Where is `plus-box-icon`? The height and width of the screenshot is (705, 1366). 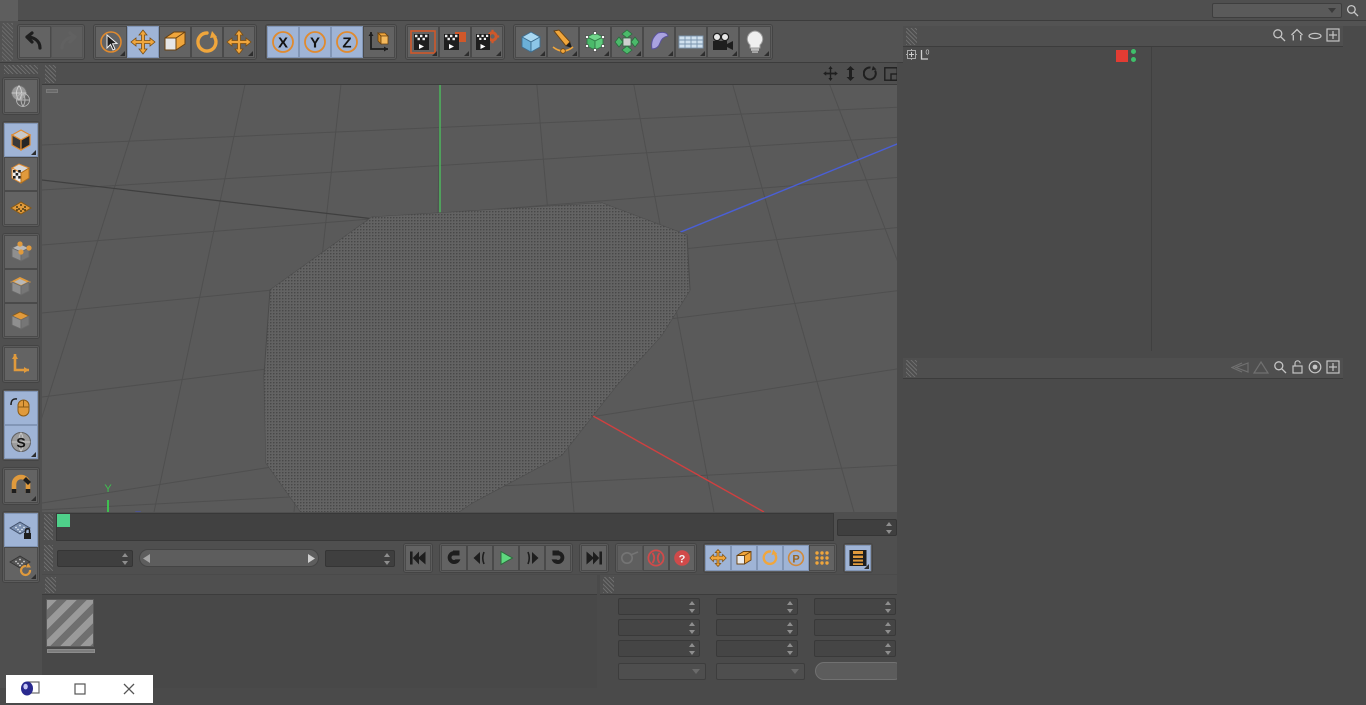 plus-box-icon is located at coordinates (1333, 36).